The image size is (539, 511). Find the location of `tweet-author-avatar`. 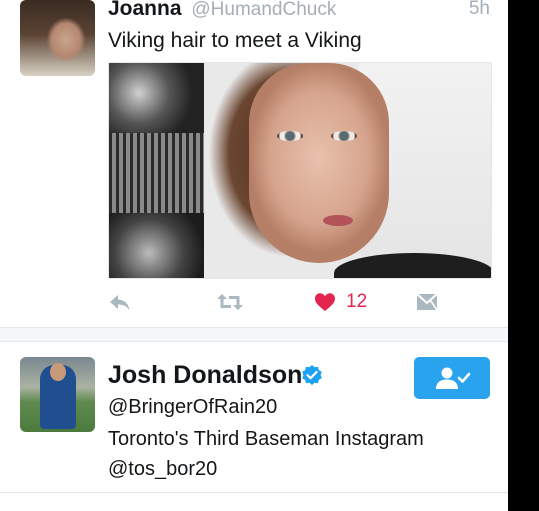

tweet-author-avatar is located at coordinates (57, 38).